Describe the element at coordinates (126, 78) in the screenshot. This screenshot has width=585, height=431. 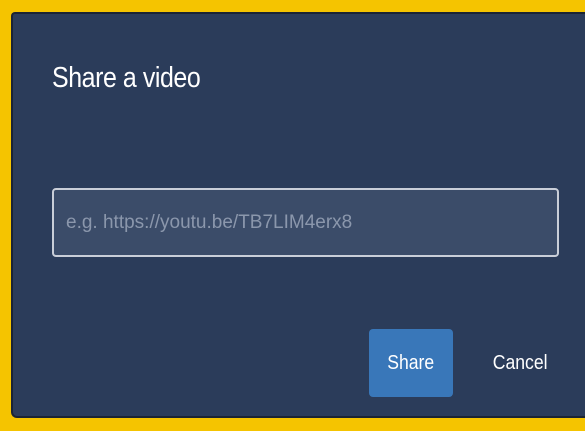
I see `dialog-title: Share a video` at that location.